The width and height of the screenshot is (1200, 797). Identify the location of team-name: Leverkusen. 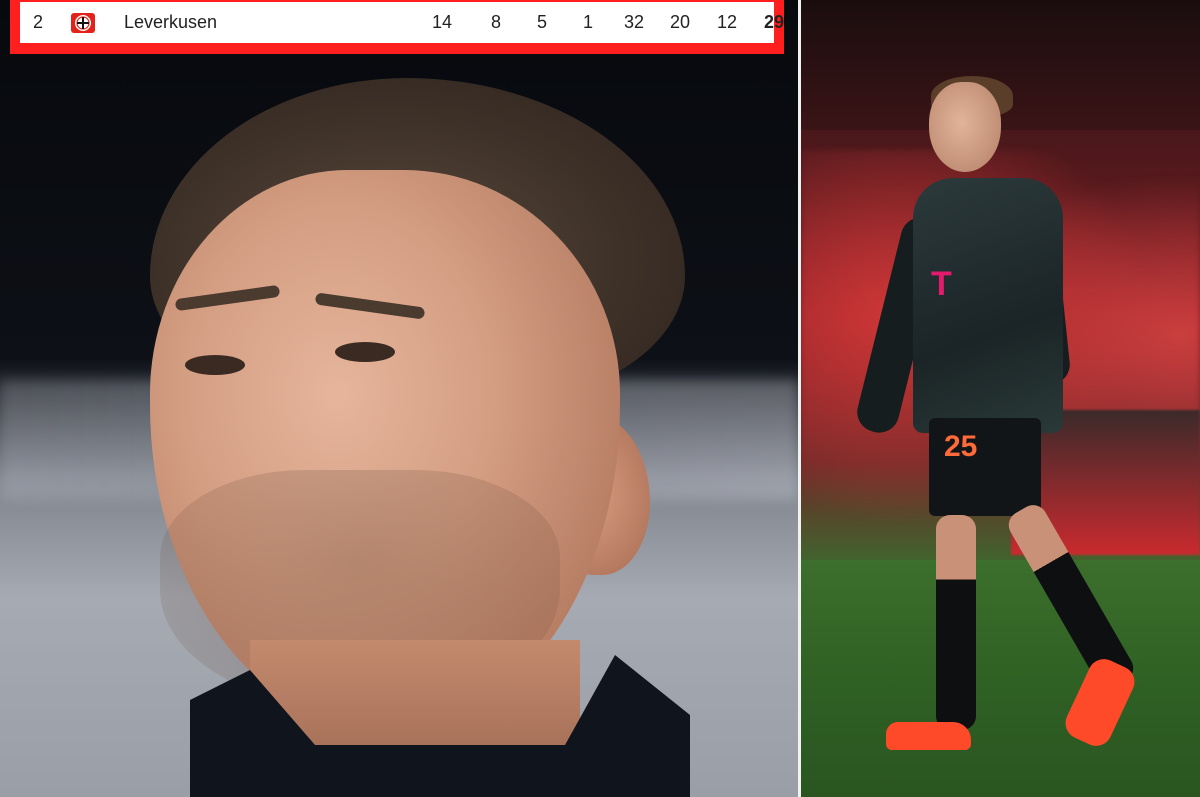
(171, 22).